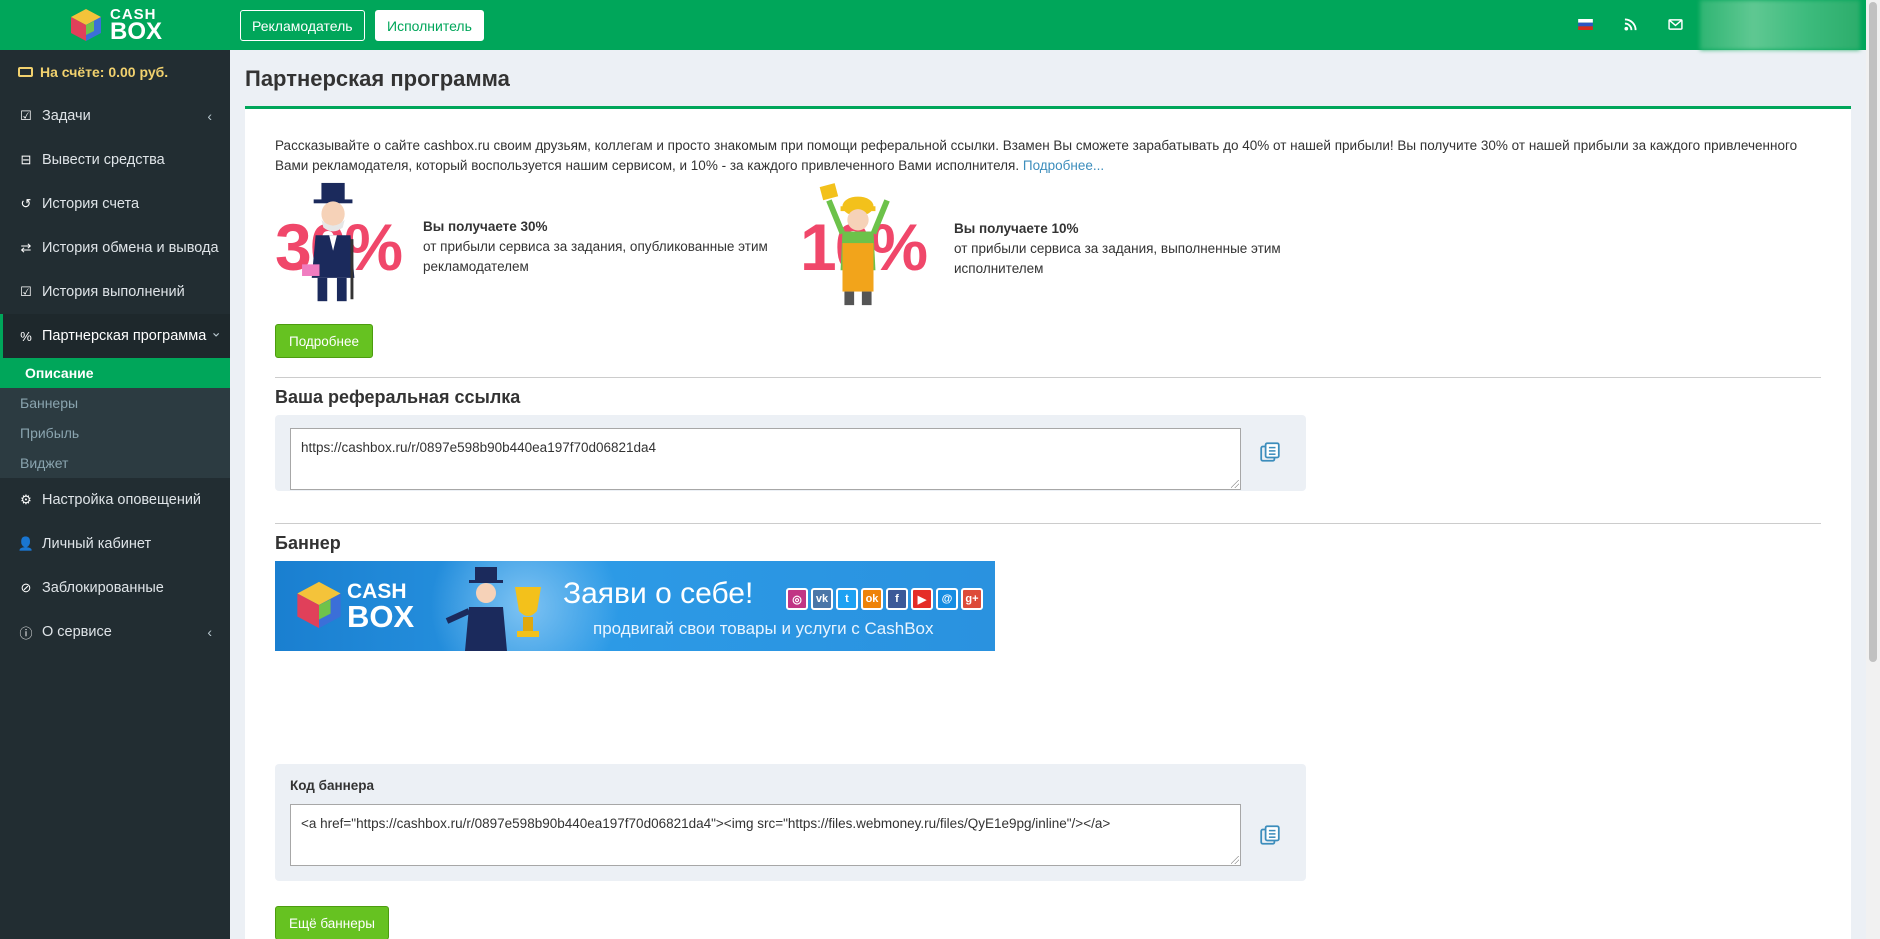  What do you see at coordinates (381, 616) in the screenshot?
I see `banner-brand-line2: BOX` at bounding box center [381, 616].